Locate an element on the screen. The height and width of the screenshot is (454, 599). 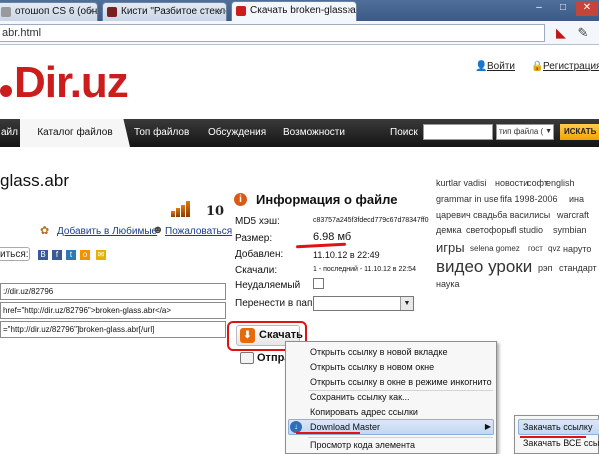
register-link: Регистрация is located at coordinates (571, 66).